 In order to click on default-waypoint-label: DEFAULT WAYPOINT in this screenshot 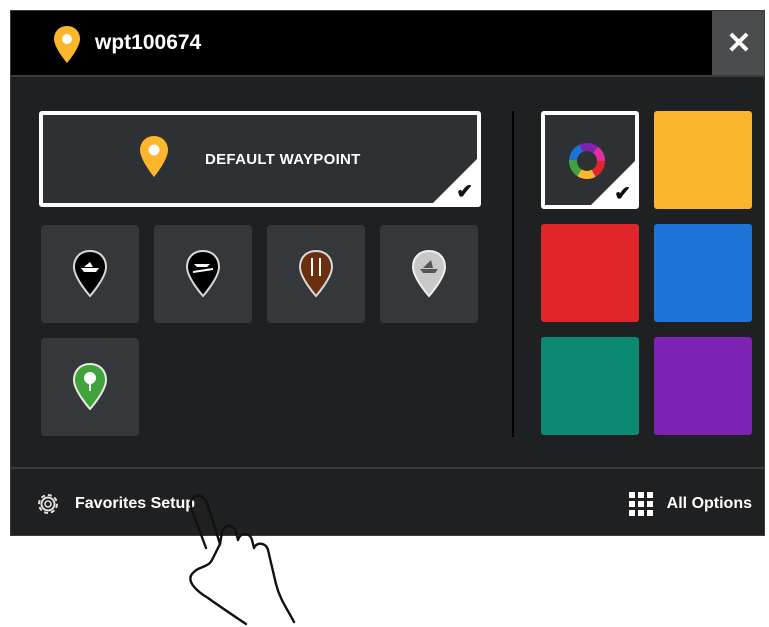, I will do `click(283, 159)`.